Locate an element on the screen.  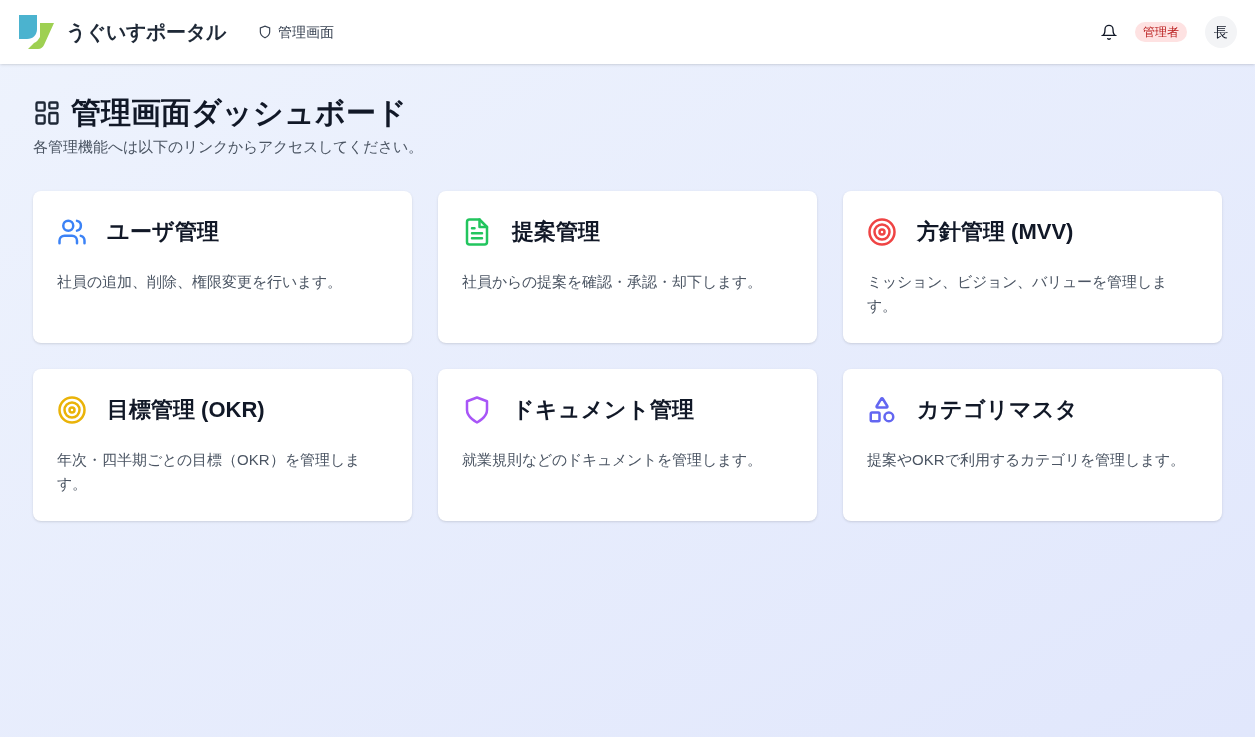
page-title: 管理画面ダッシュボード is located at coordinates (239, 113).